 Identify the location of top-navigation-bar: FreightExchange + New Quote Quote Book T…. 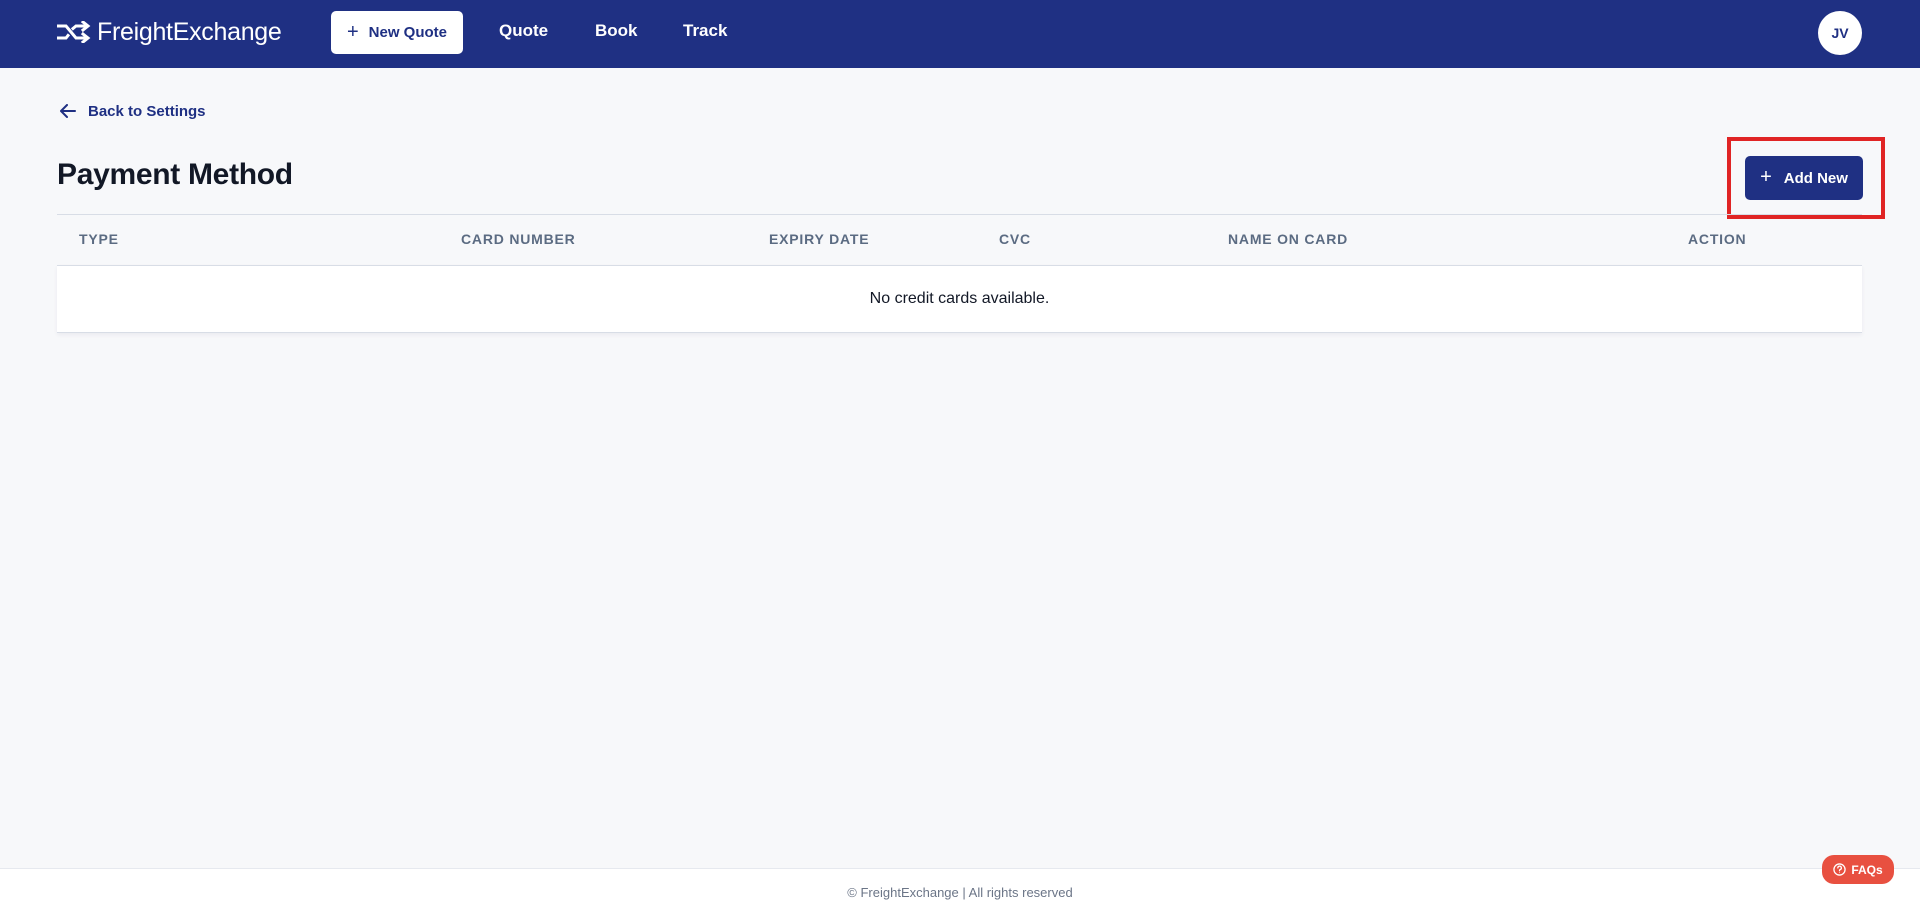
(960, 34).